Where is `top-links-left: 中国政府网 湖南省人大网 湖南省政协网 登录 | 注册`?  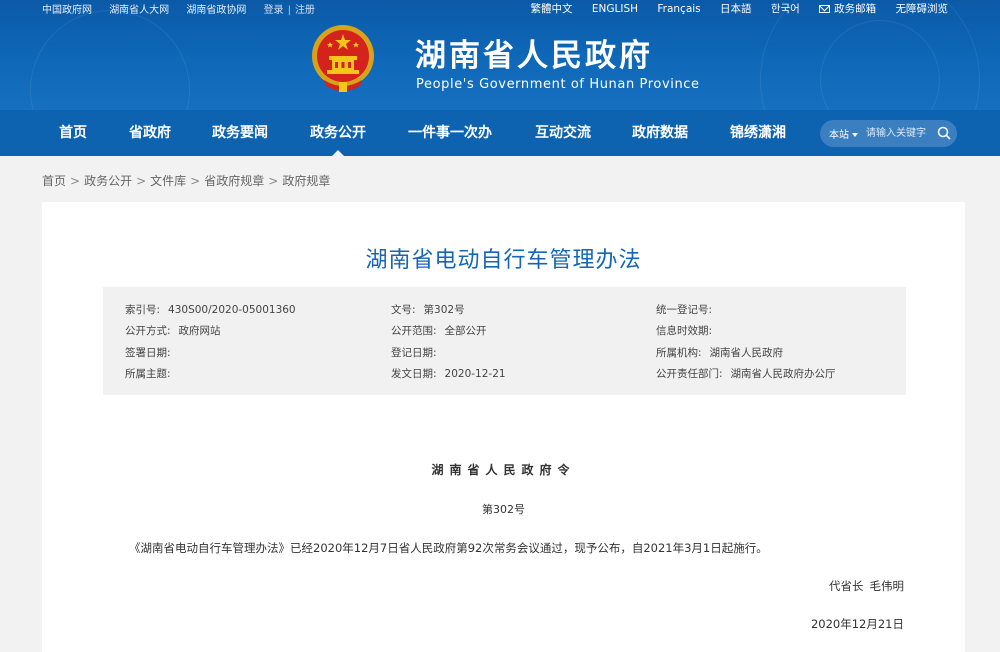 top-links-left: 中国政府网 湖南省人大网 湖南省政协网 登录 | 注册 is located at coordinates (185, 8).